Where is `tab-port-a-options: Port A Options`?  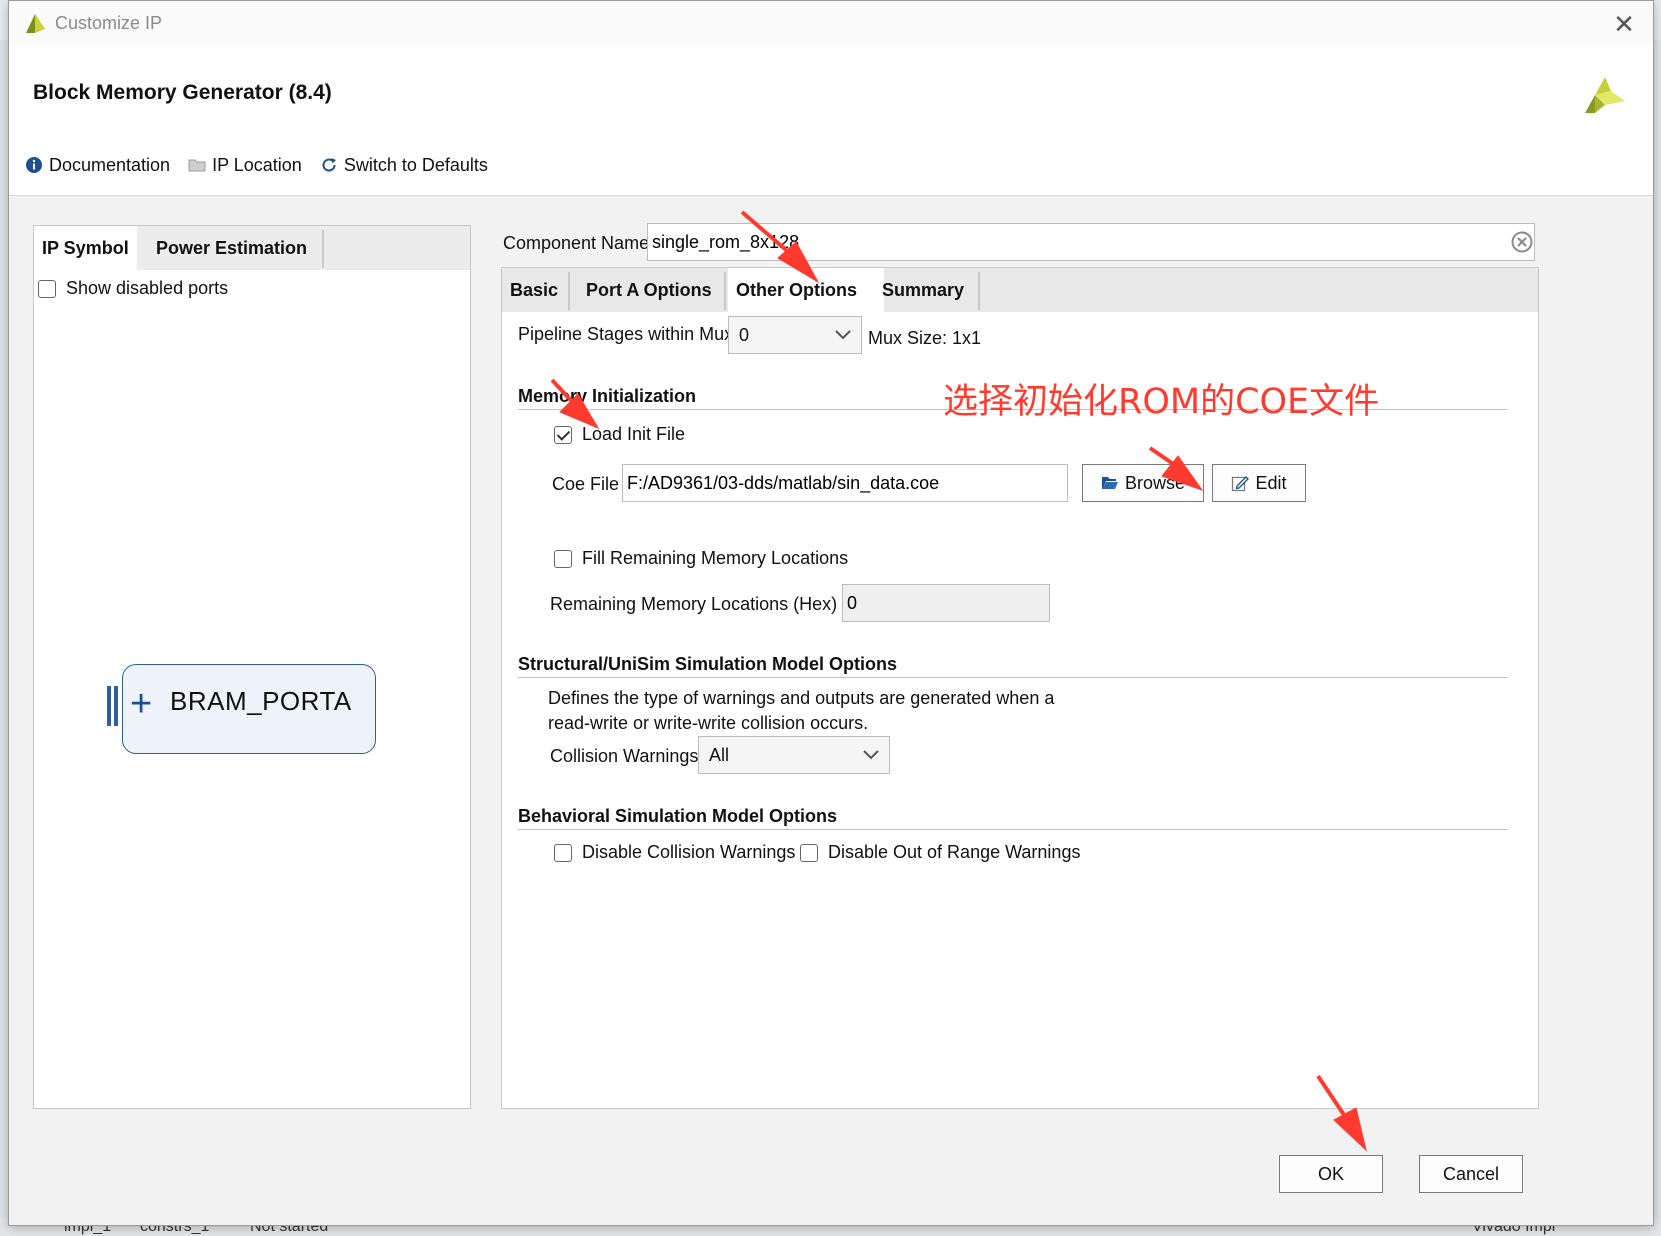
tab-port-a-options: Port A Options is located at coordinates (649, 290).